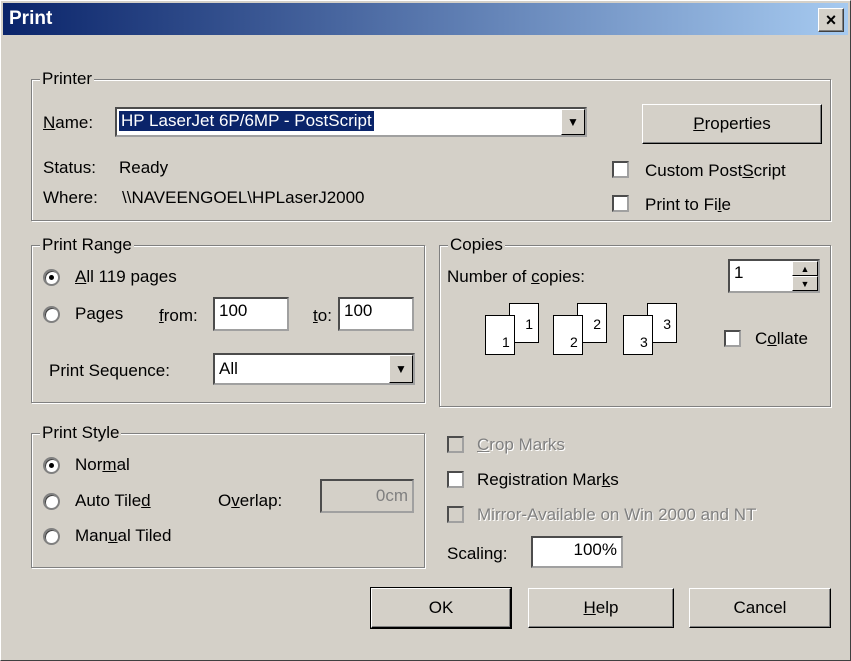  What do you see at coordinates (51, 465) in the screenshot?
I see `normal-radio` at bounding box center [51, 465].